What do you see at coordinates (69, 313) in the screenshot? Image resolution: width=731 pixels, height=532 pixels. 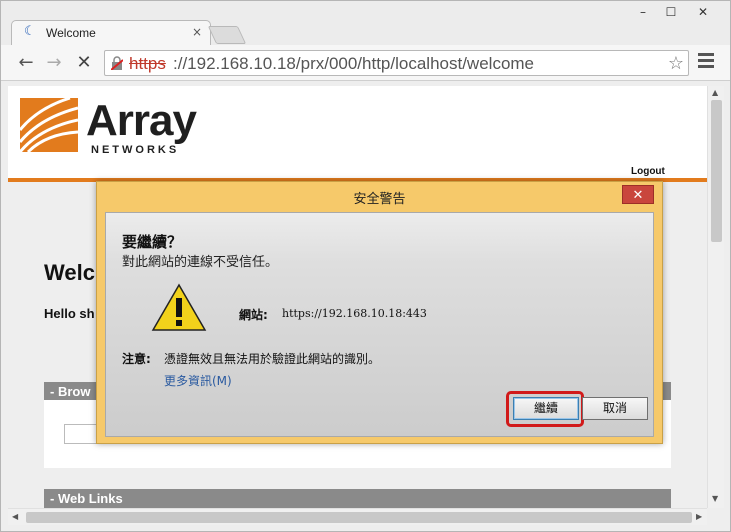 I see `hello-text: Hello sh` at bounding box center [69, 313].